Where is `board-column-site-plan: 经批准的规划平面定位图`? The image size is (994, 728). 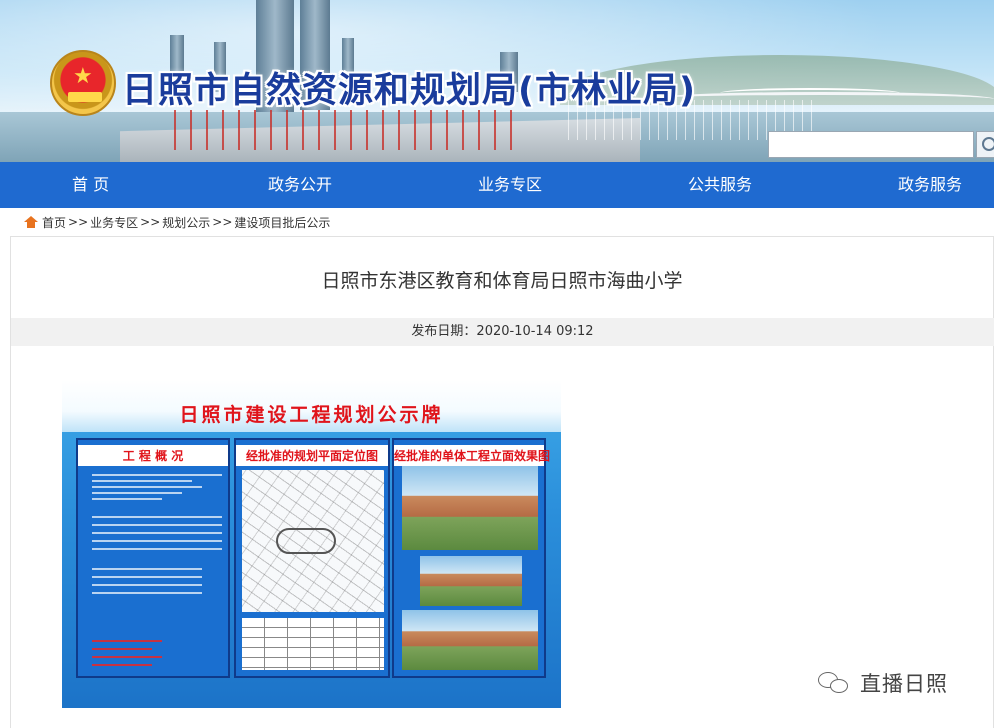
board-column-site-plan: 经批准的规划平面定位图 is located at coordinates (312, 558).